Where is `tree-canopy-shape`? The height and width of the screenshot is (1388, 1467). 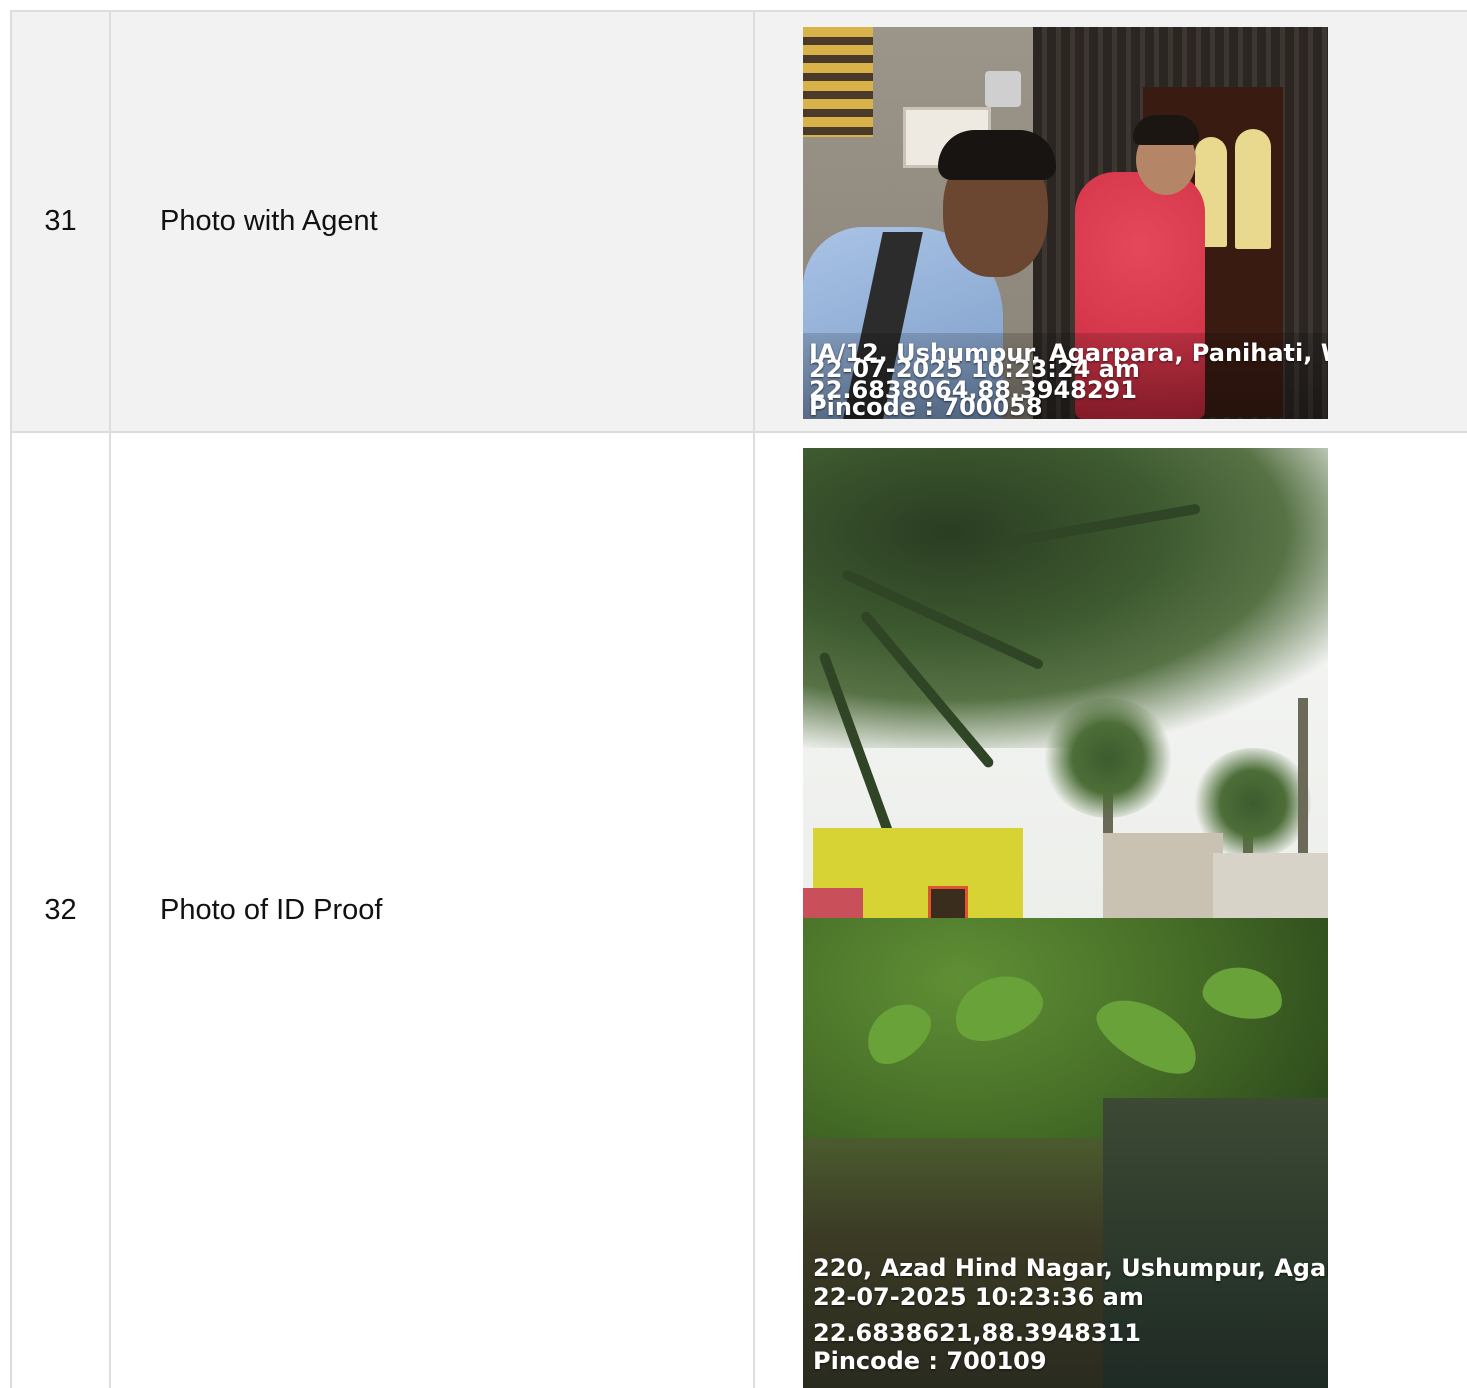
tree-canopy-shape is located at coordinates (1065, 598).